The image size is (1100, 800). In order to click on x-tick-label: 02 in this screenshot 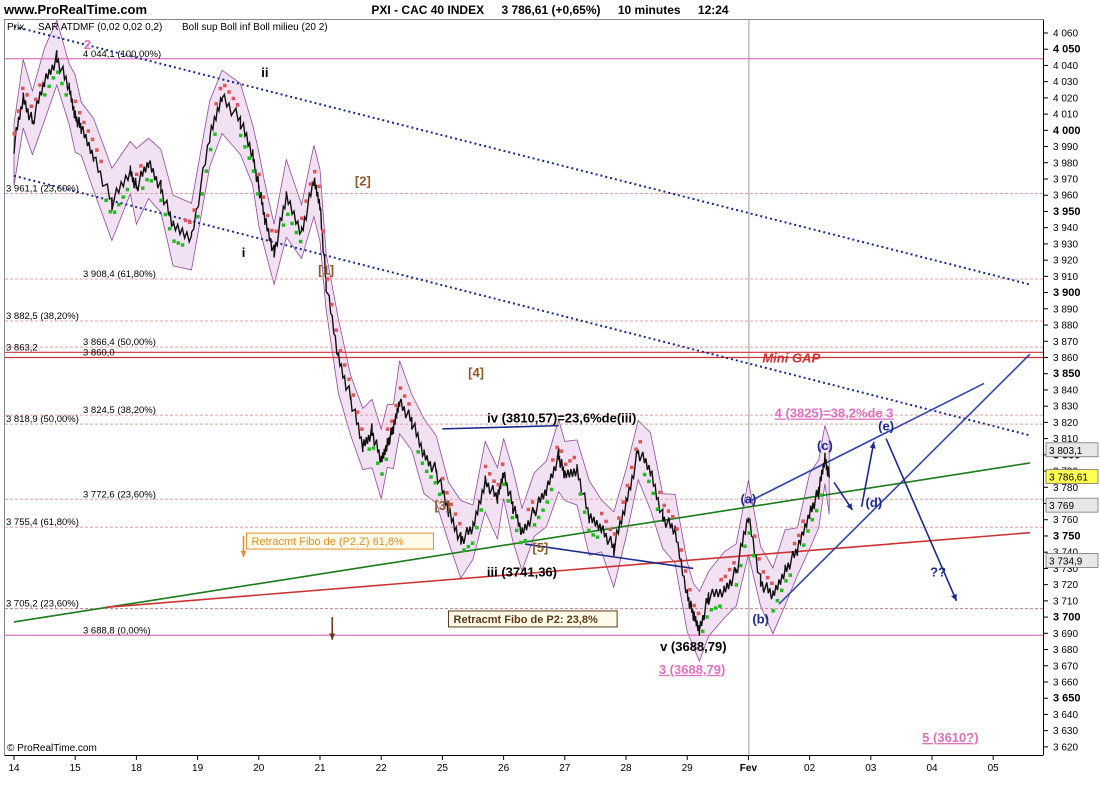, I will do `click(810, 768)`.